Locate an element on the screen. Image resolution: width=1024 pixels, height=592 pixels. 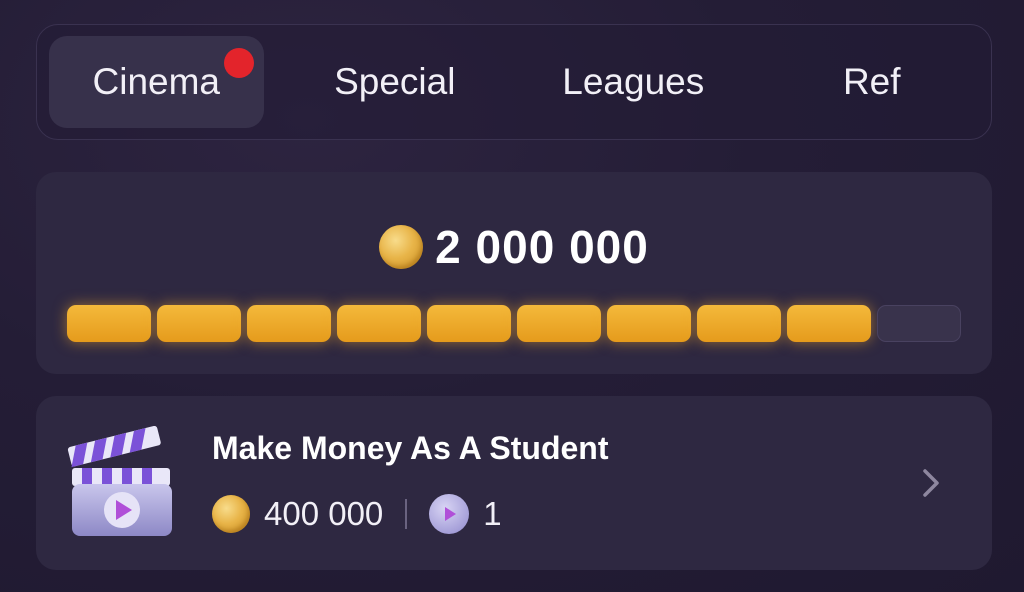
tab-leagues: Leagues is located at coordinates (633, 82).